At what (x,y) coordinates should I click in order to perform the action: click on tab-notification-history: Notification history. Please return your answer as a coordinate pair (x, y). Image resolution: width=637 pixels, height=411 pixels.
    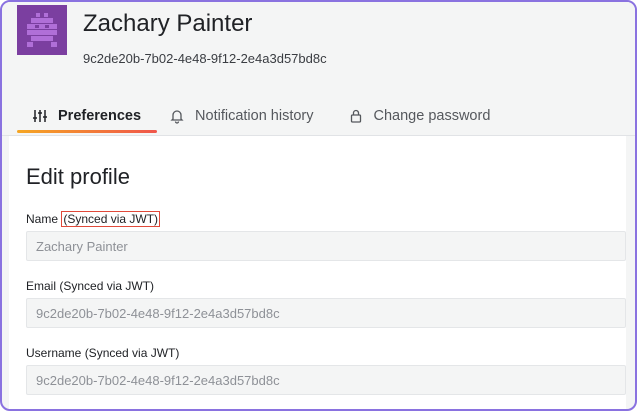
    Looking at the image, I should click on (245, 116).